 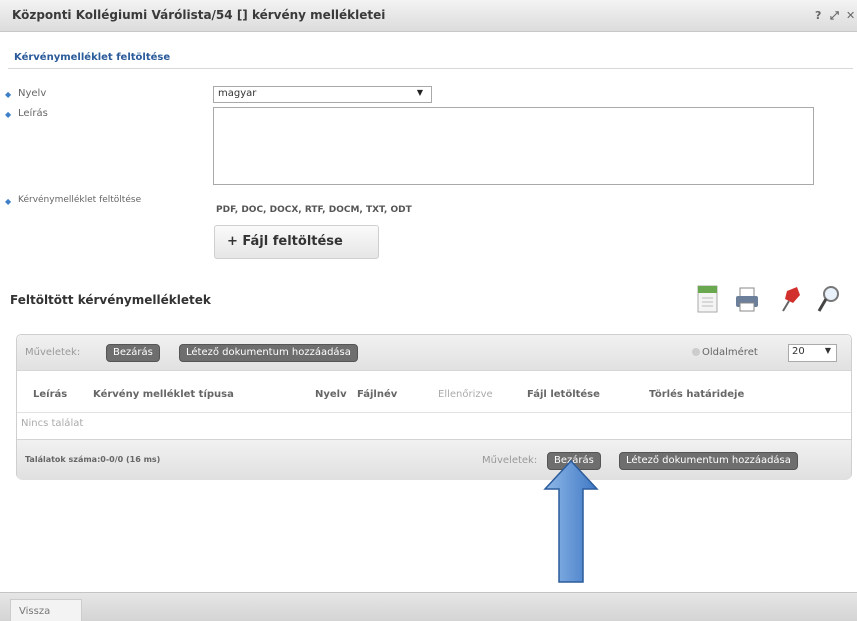 I want to click on column-header: Ellenőrizve, so click(x=465, y=394).